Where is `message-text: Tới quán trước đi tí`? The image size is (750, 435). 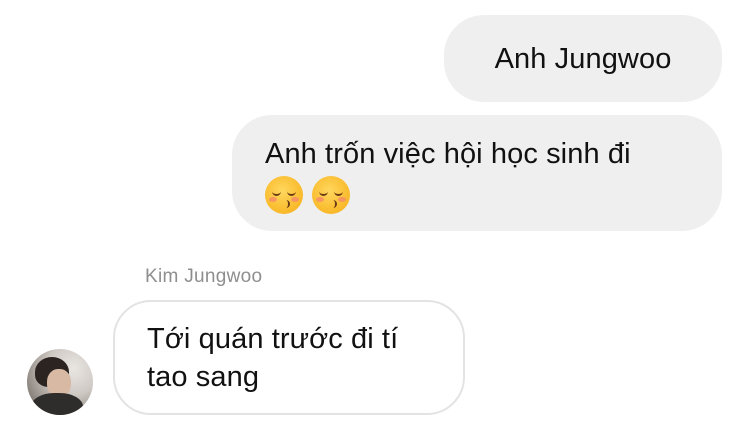 message-text: Tới quán trước đi tí is located at coordinates (273, 339).